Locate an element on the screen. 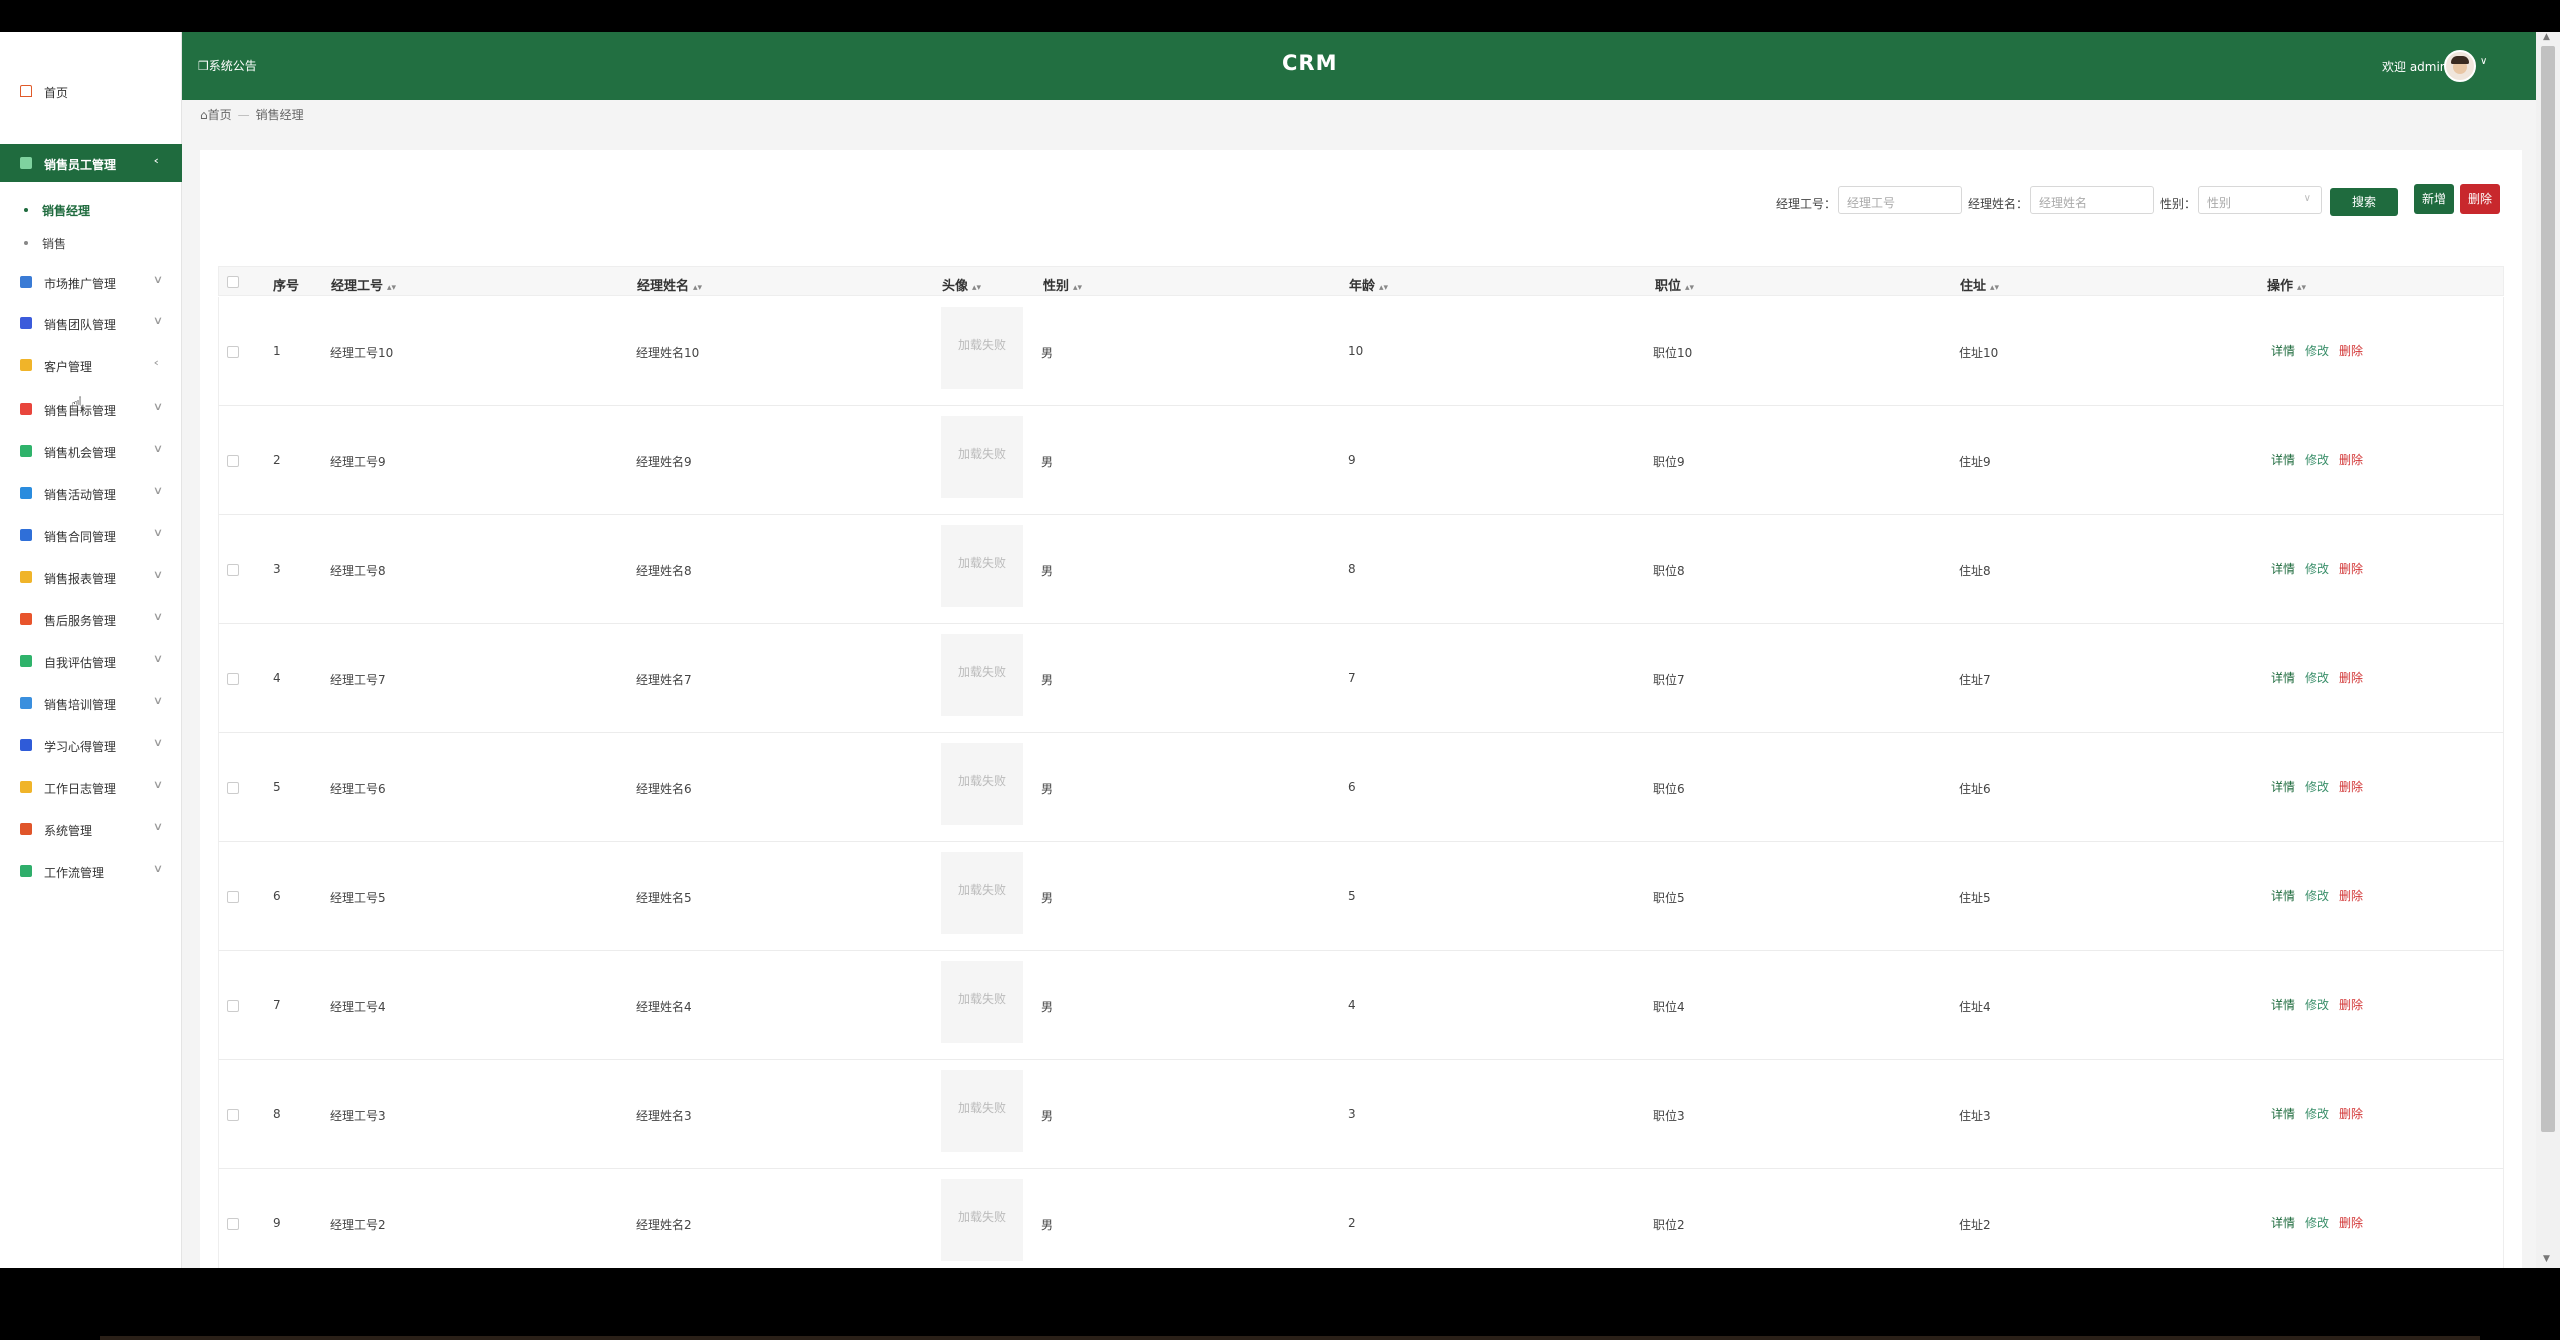 The image size is (2560, 1340). sidebar-item-group: 客户管理 ‹ is located at coordinates (91, 365).